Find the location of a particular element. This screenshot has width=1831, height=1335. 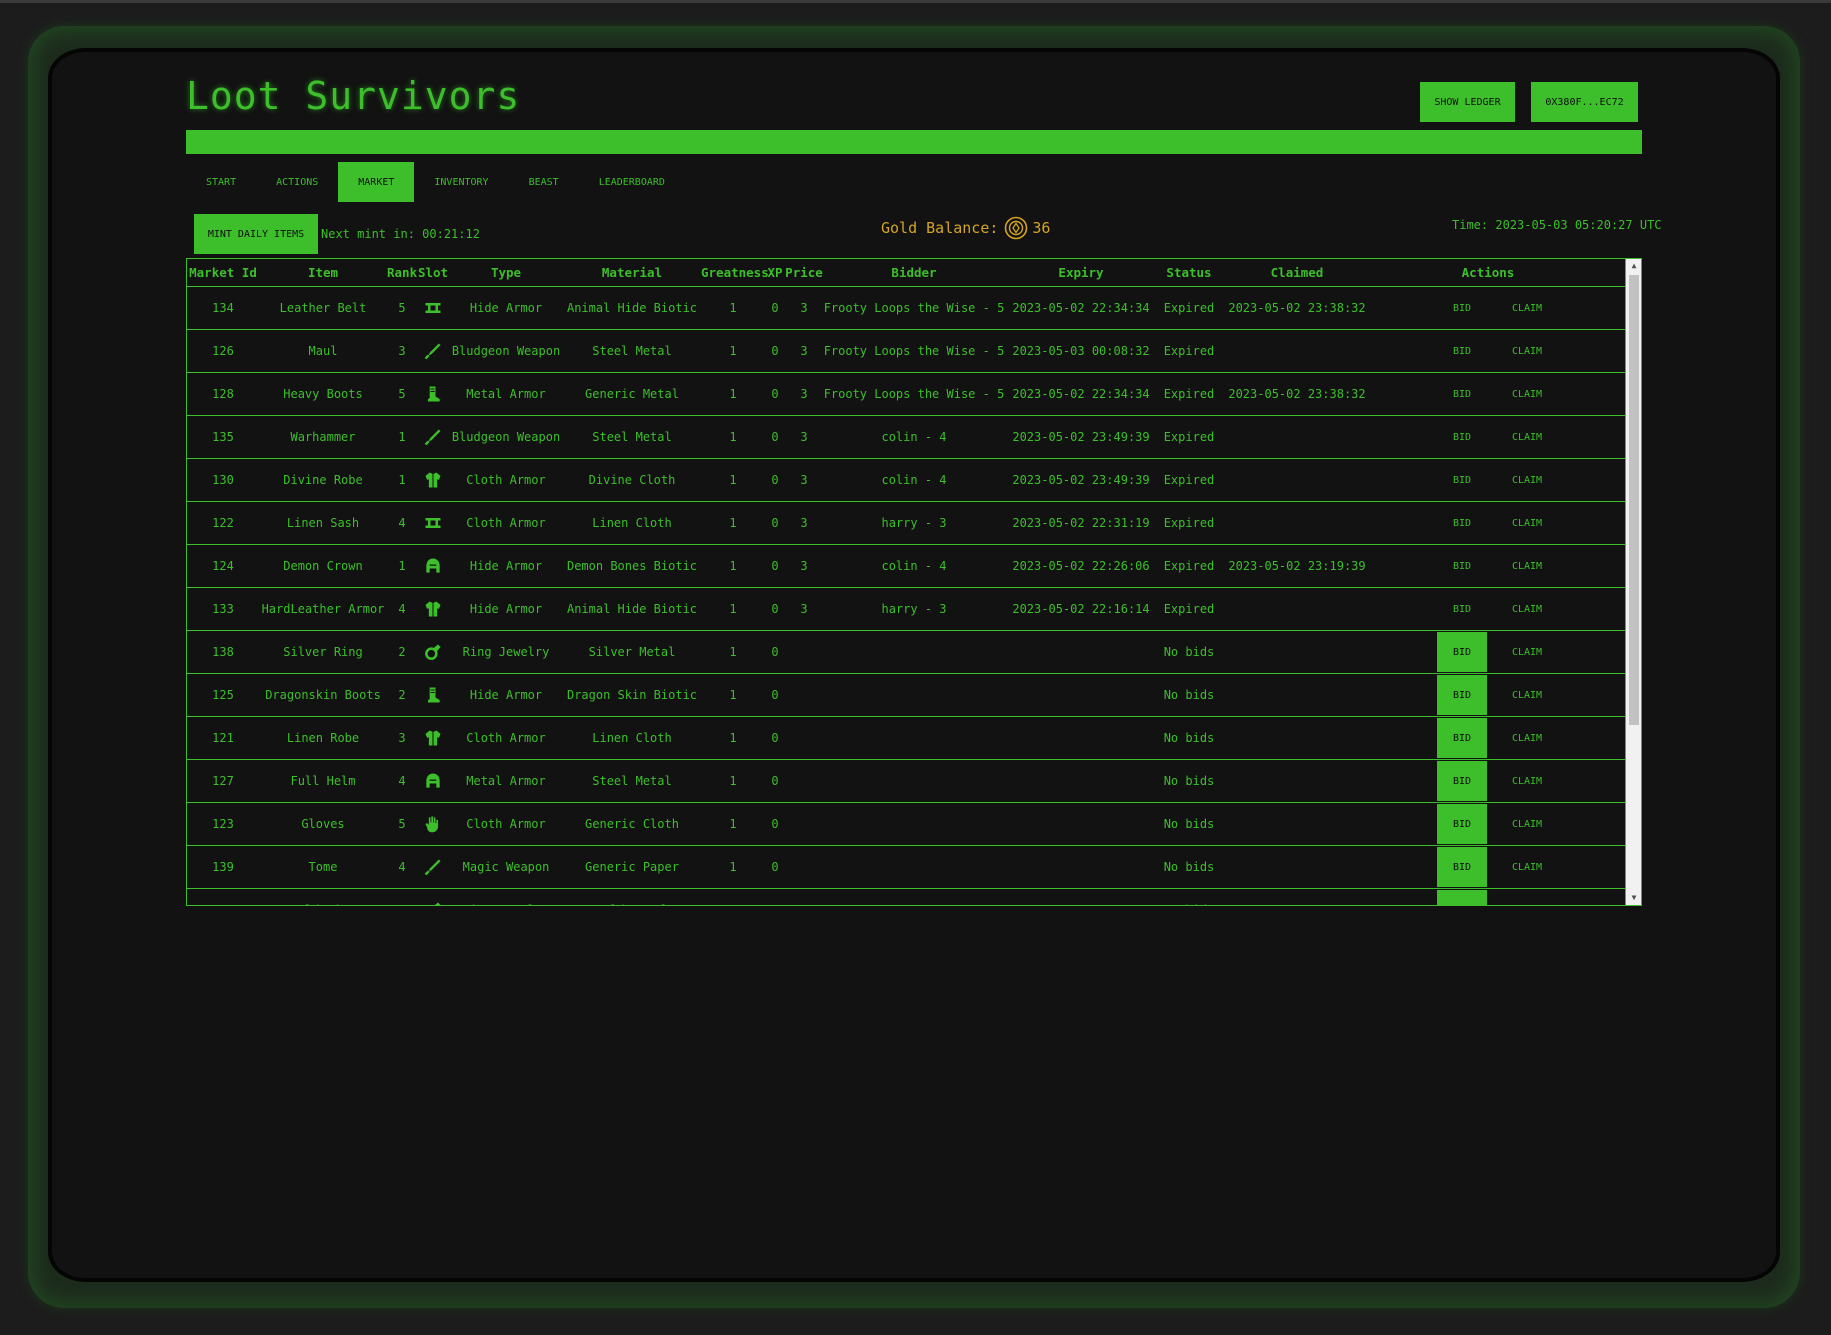

cell-material: Steel Metal is located at coordinates (632, 351).